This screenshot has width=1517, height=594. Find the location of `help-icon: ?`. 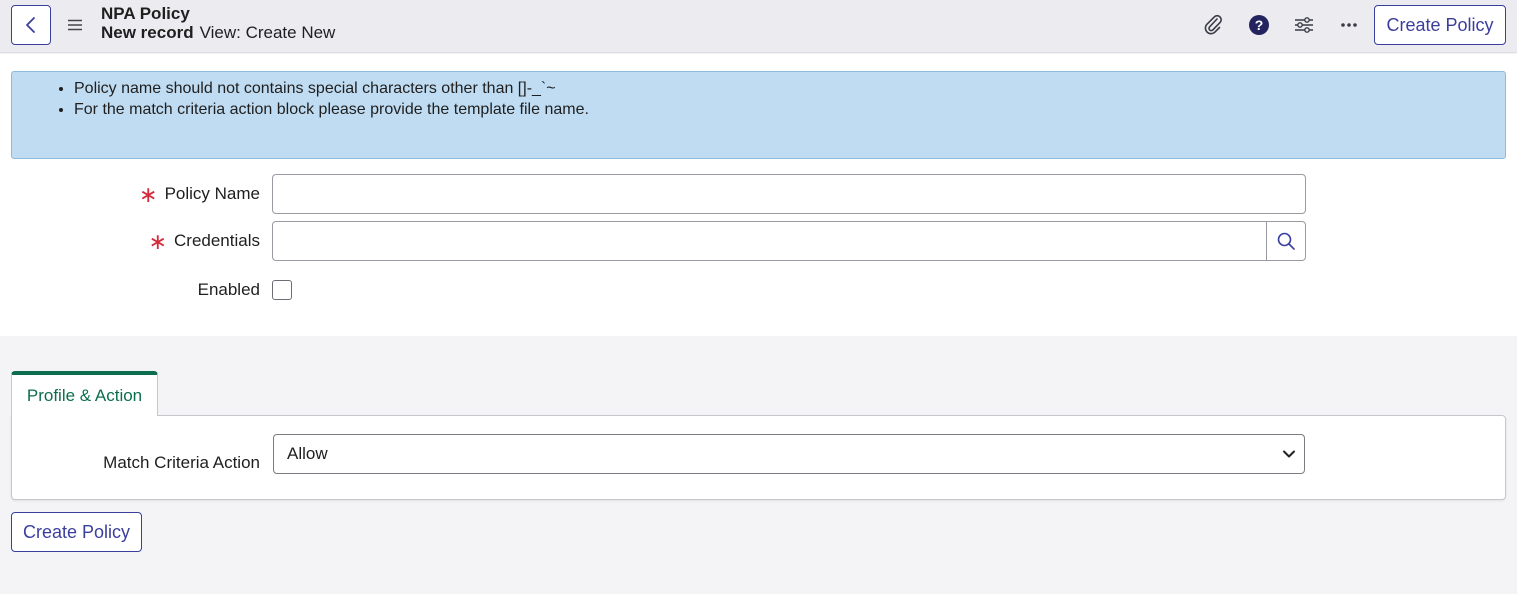

help-icon: ? is located at coordinates (1259, 25).